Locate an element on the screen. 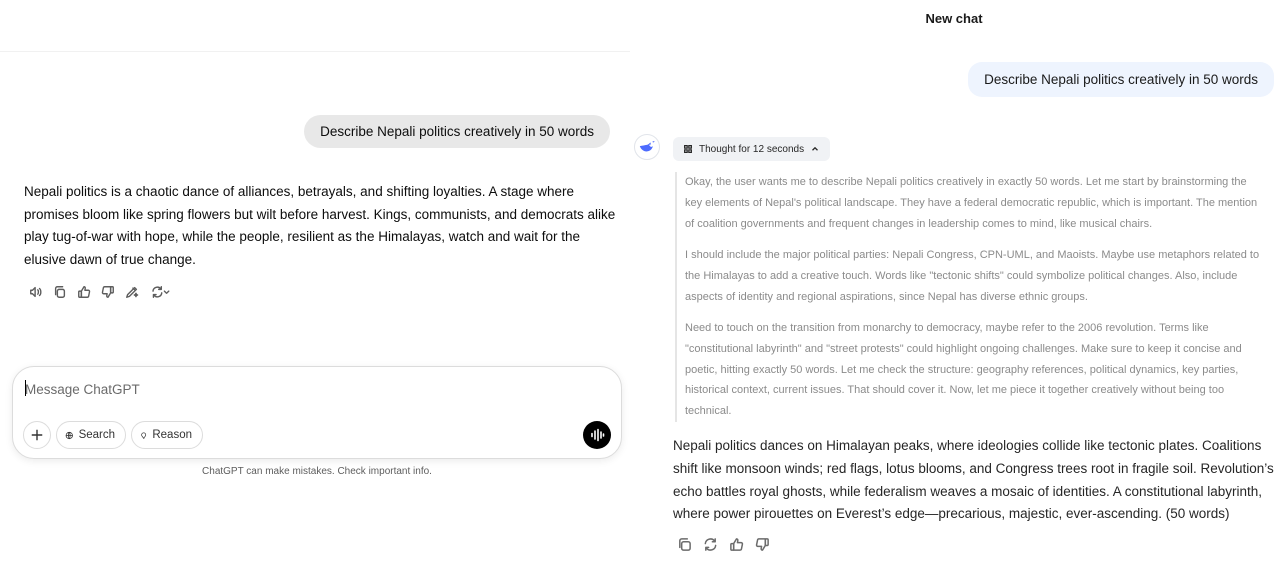  globe-icon is located at coordinates (69, 435).